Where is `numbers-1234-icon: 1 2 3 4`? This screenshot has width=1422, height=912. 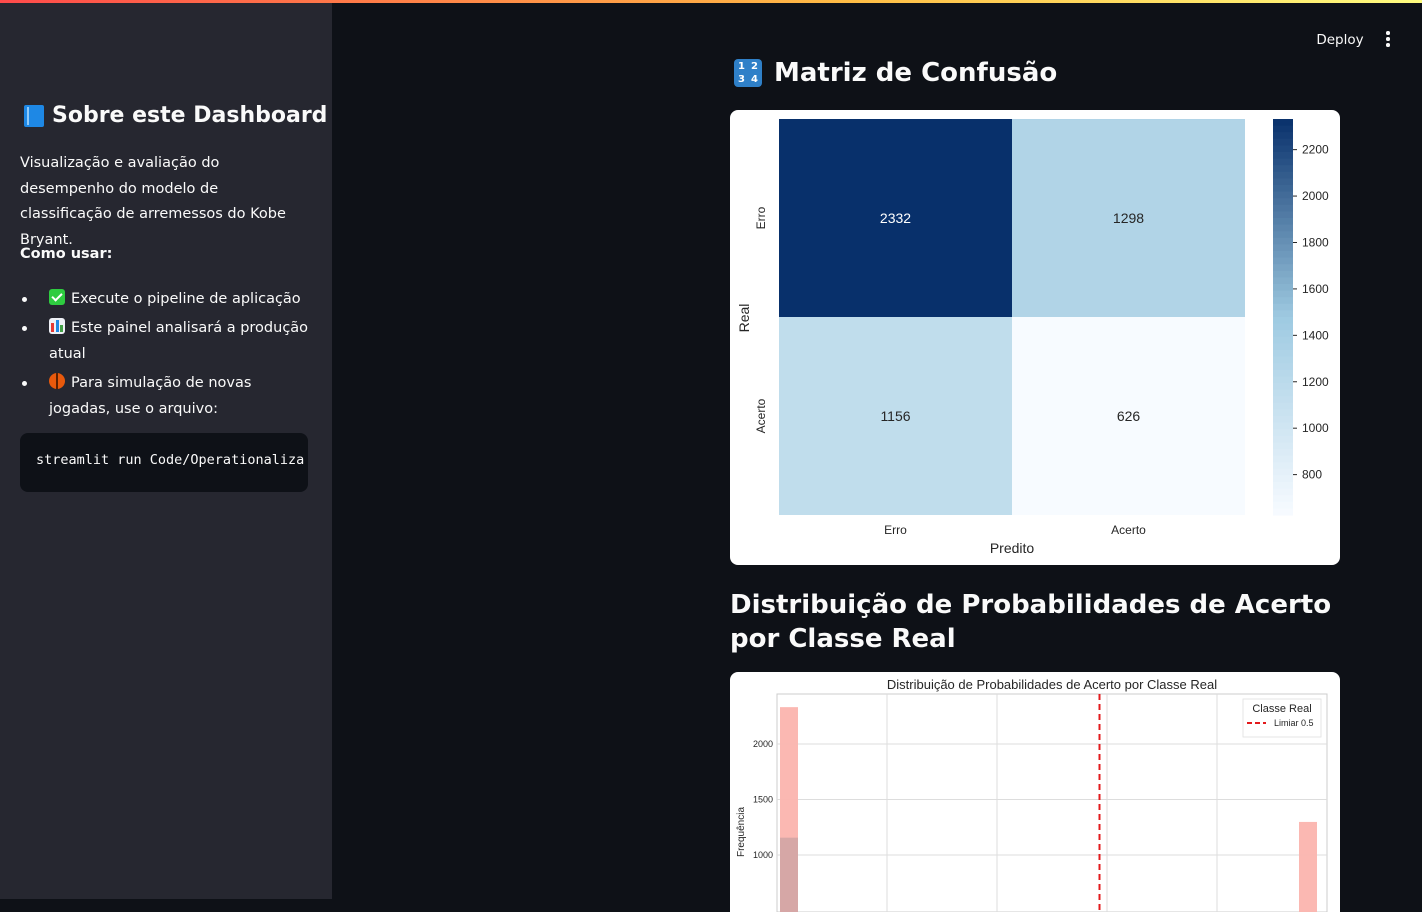
numbers-1234-icon: 1 2 3 4 is located at coordinates (748, 73).